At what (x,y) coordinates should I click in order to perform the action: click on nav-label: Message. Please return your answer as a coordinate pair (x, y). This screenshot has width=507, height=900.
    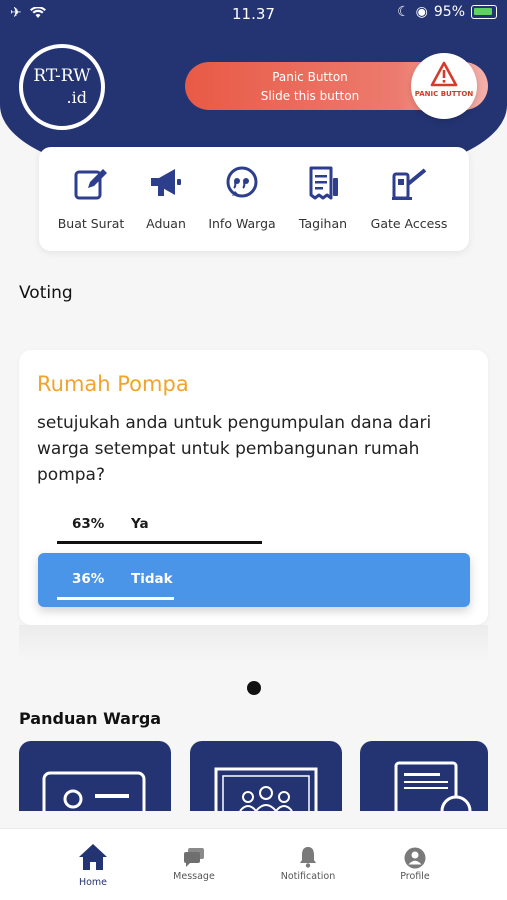
    Looking at the image, I should click on (194, 876).